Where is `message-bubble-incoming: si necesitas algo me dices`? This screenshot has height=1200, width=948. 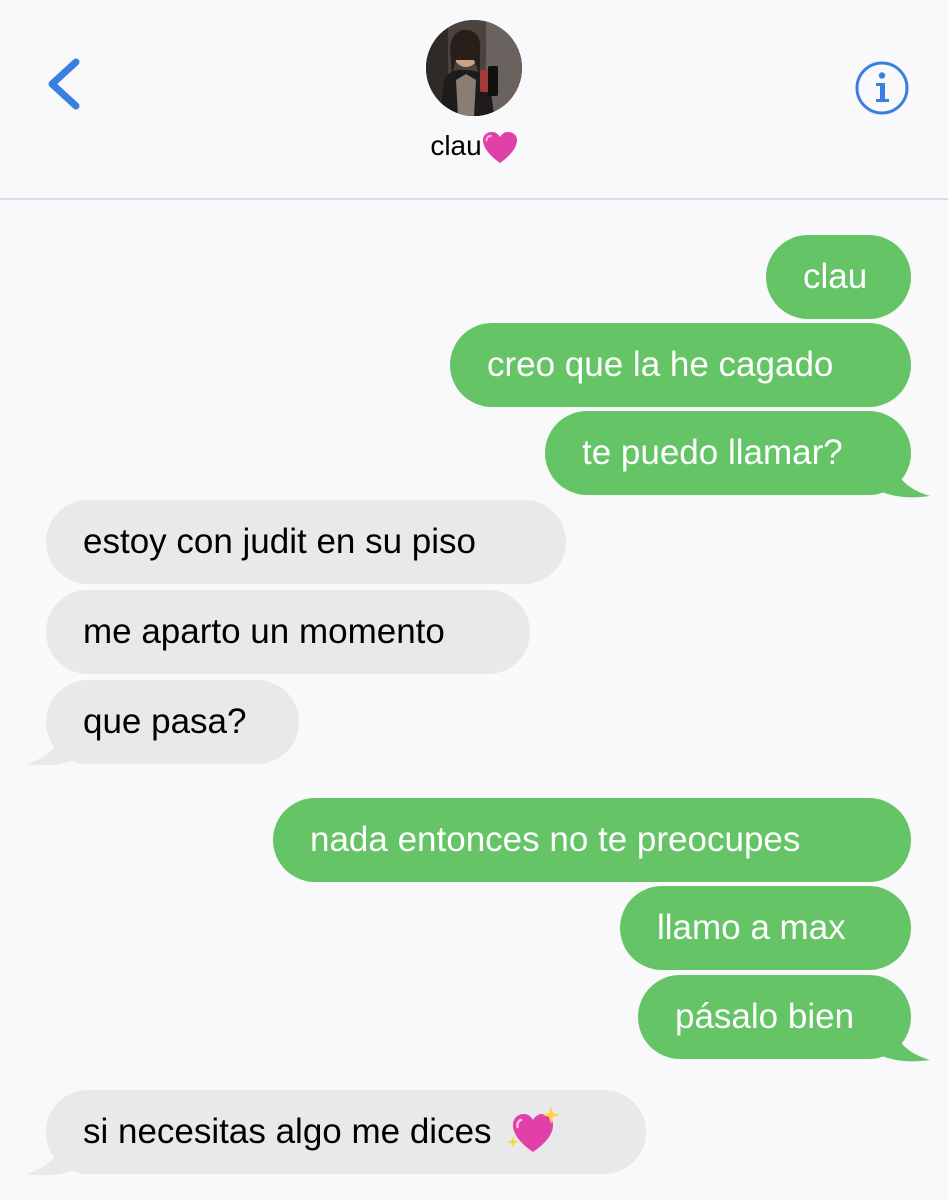
message-bubble-incoming: si necesitas algo me dices is located at coordinates (346, 1132).